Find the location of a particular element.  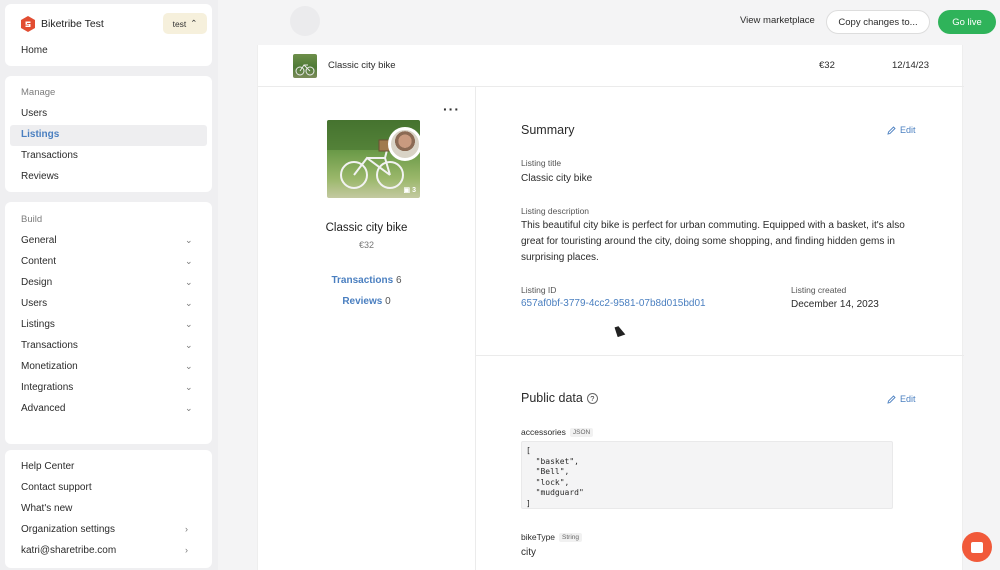

manage-section-title: Manage is located at coordinates (38, 92).